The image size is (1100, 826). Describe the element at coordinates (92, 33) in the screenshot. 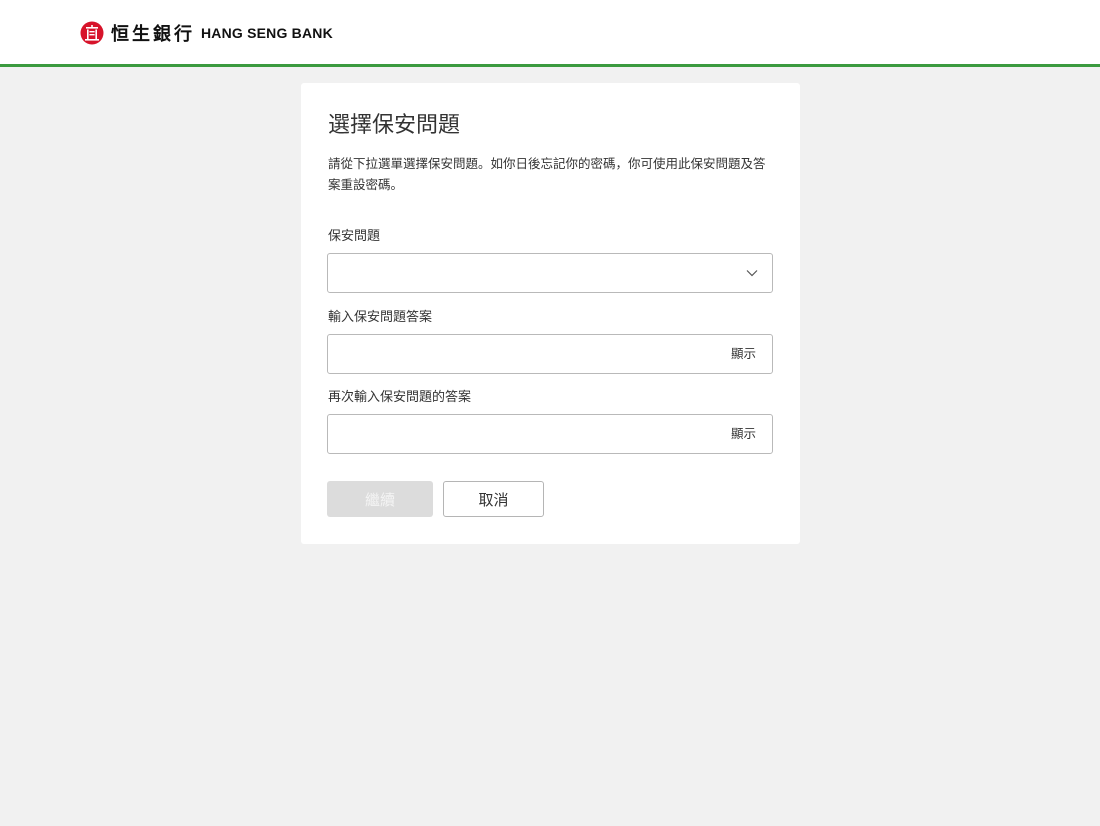

I see `hang-seng-emblem-icon` at that location.